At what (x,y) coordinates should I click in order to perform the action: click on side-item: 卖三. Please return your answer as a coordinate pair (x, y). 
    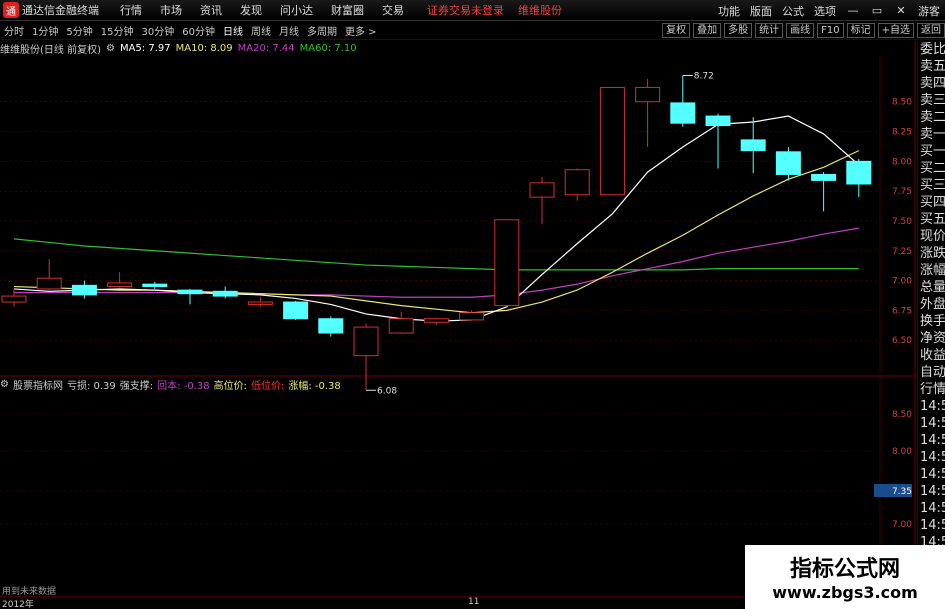
    Looking at the image, I should click on (932, 100).